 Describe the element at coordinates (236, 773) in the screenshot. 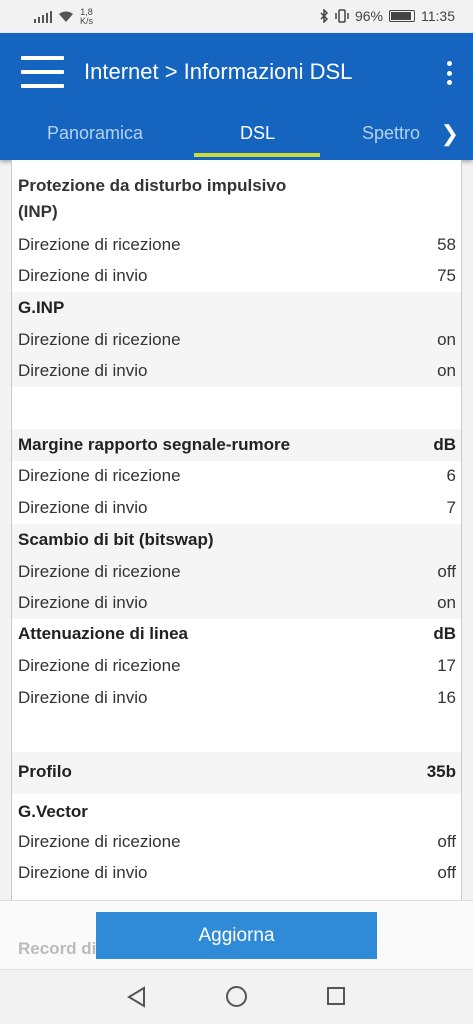

I see `section-header: Profilo 35b` at that location.